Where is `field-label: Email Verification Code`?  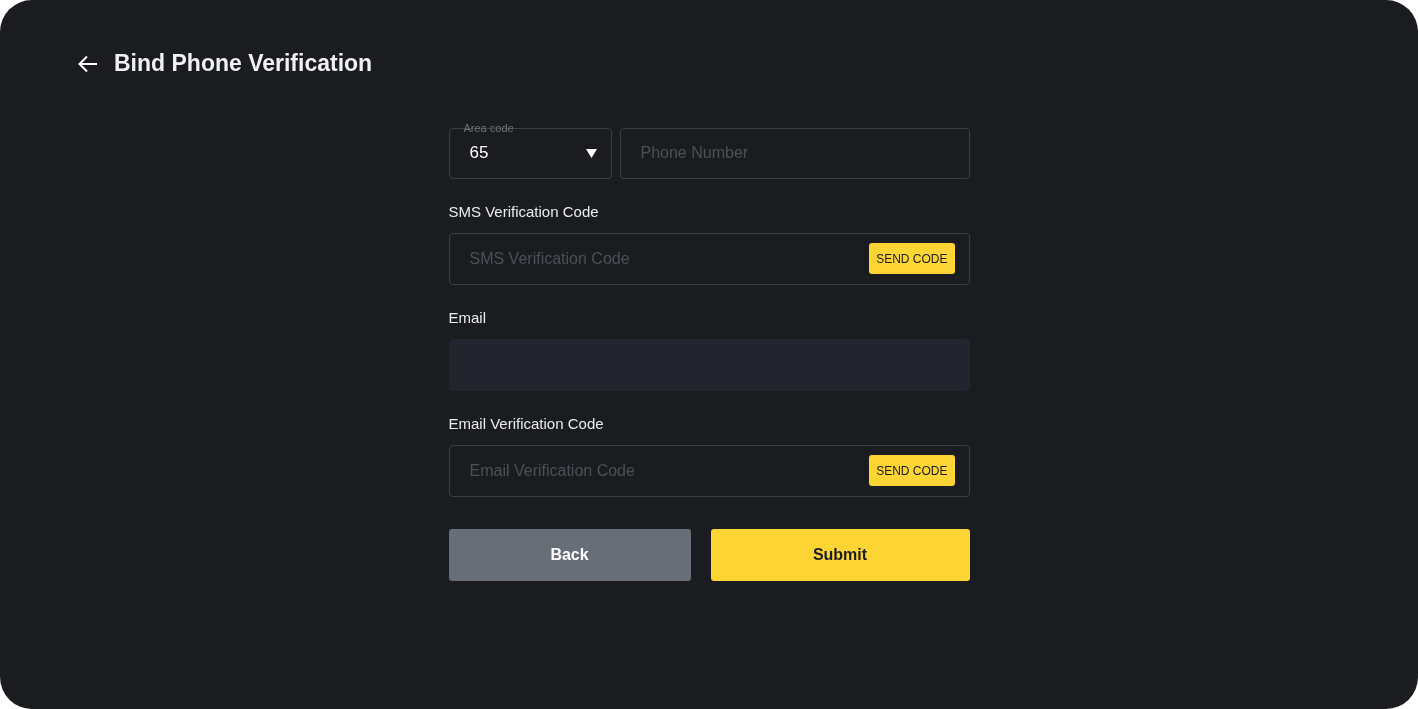 field-label: Email Verification Code is located at coordinates (526, 423).